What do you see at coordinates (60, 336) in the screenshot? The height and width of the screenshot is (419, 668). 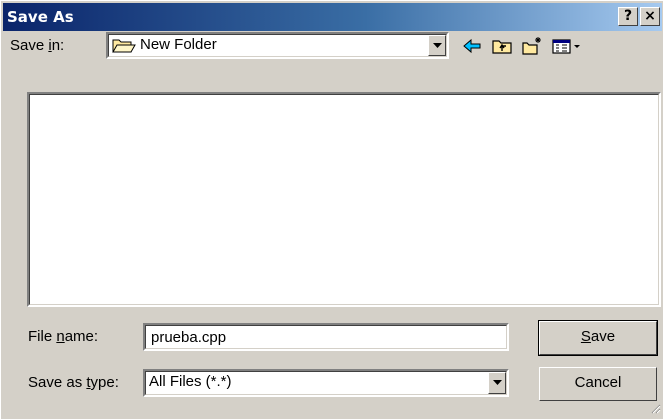 I see `file-name-label-accel: n` at bounding box center [60, 336].